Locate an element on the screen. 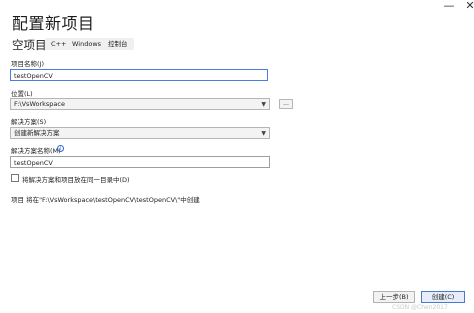  tag-console: 控制台 is located at coordinates (118, 44).